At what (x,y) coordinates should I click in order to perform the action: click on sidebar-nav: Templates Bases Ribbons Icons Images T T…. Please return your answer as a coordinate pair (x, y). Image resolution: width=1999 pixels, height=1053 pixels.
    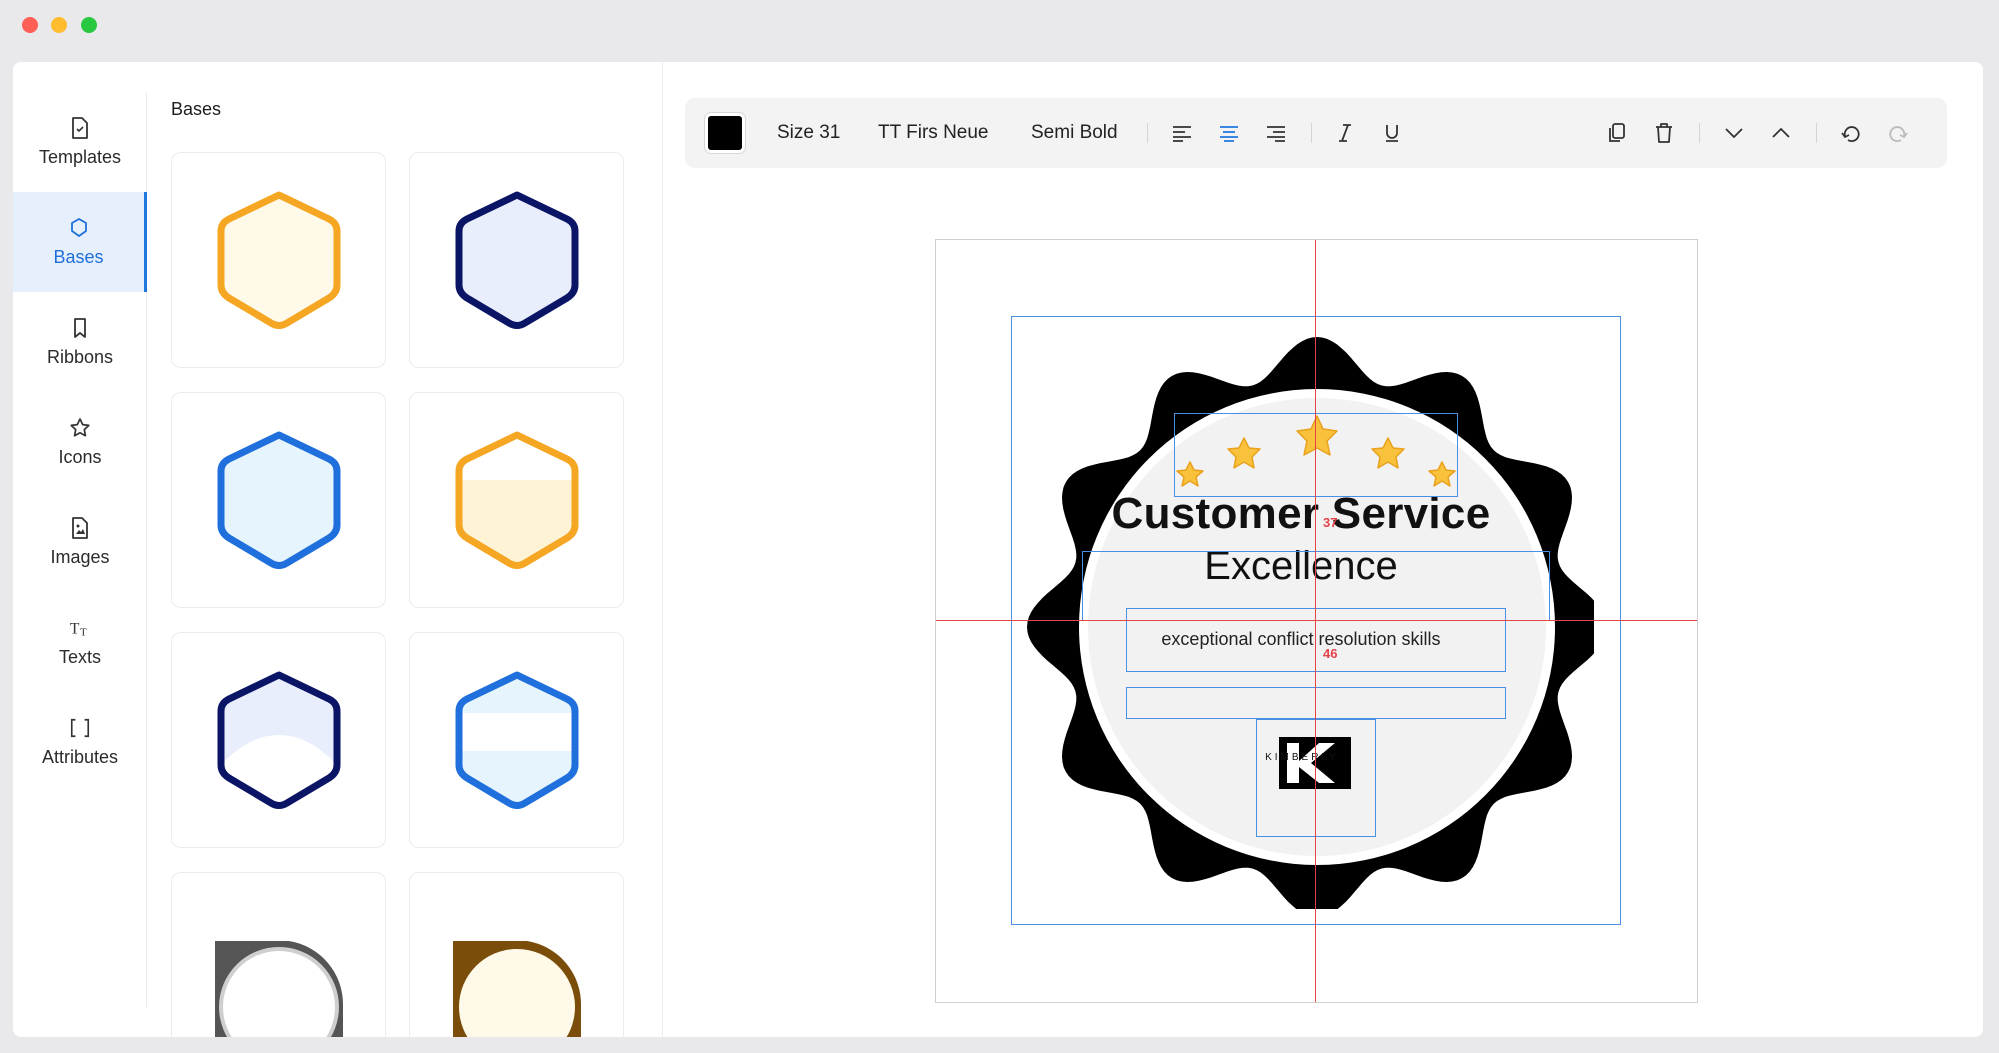
    Looking at the image, I should click on (80, 549).